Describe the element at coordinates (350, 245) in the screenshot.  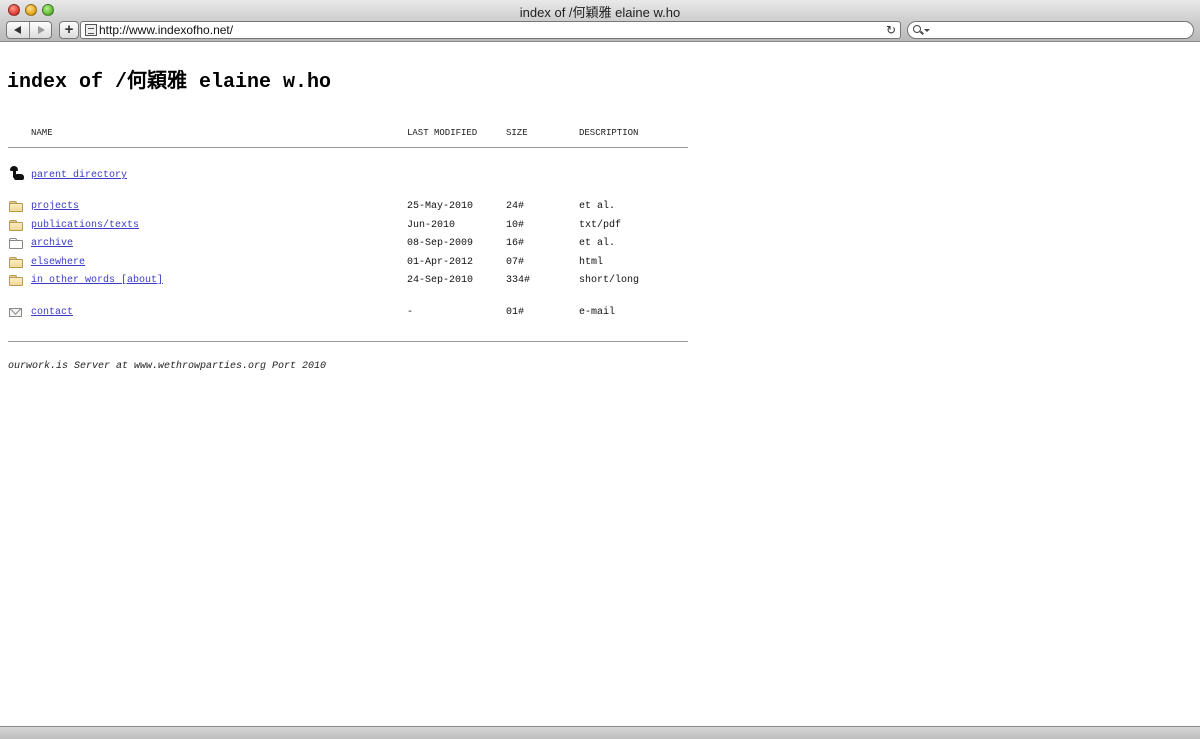
I see `table-row: archive 08-Sep-2009 16# et al.` at that location.